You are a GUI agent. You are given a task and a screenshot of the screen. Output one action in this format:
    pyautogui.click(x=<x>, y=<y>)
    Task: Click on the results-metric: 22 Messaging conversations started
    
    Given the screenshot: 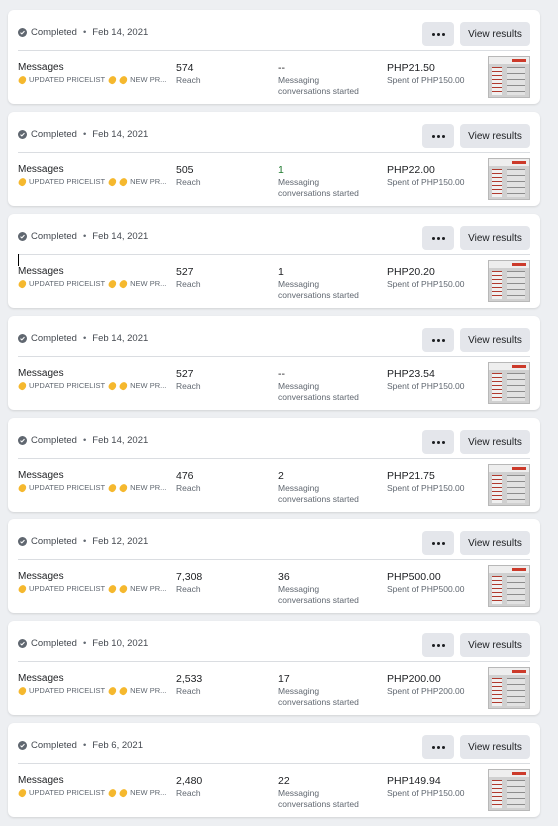 What is the action you would take?
    pyautogui.click(x=323, y=792)
    